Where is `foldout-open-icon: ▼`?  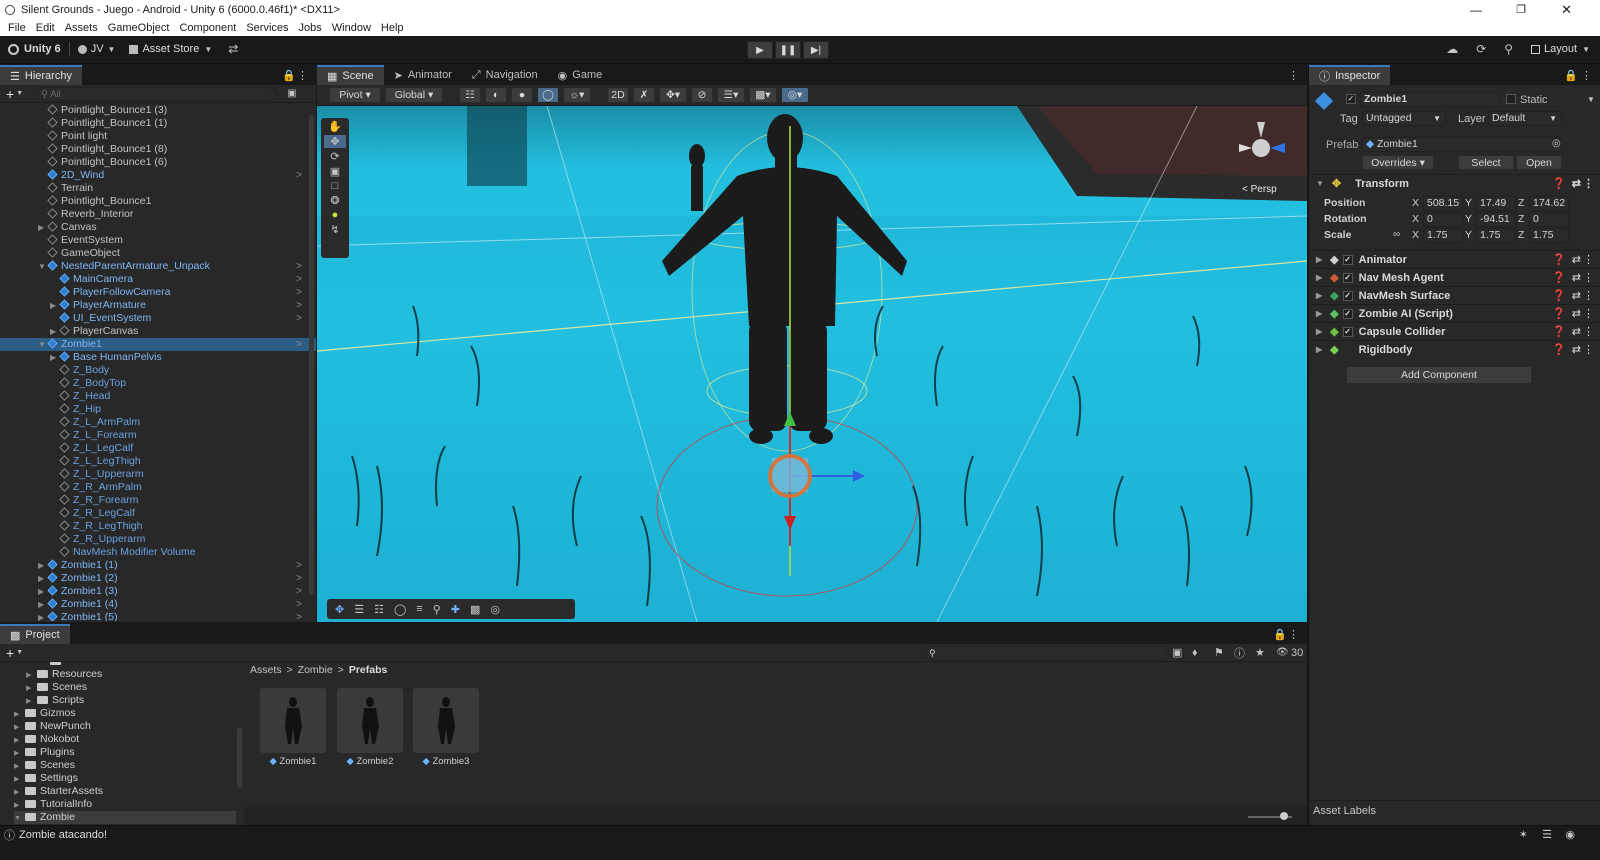 foldout-open-icon: ▼ is located at coordinates (19, 818).